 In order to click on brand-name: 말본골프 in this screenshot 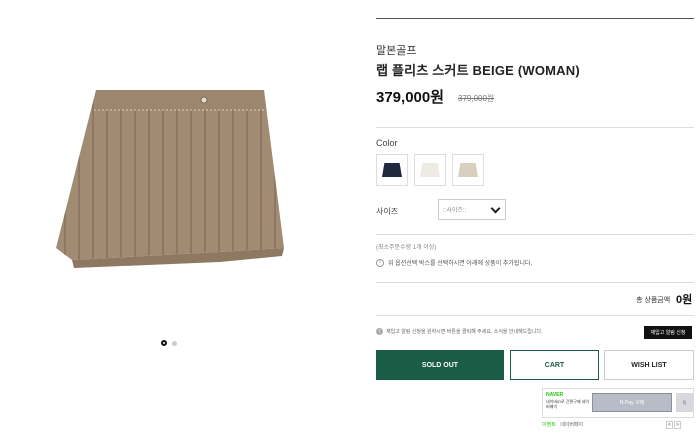, I will do `click(396, 50)`.